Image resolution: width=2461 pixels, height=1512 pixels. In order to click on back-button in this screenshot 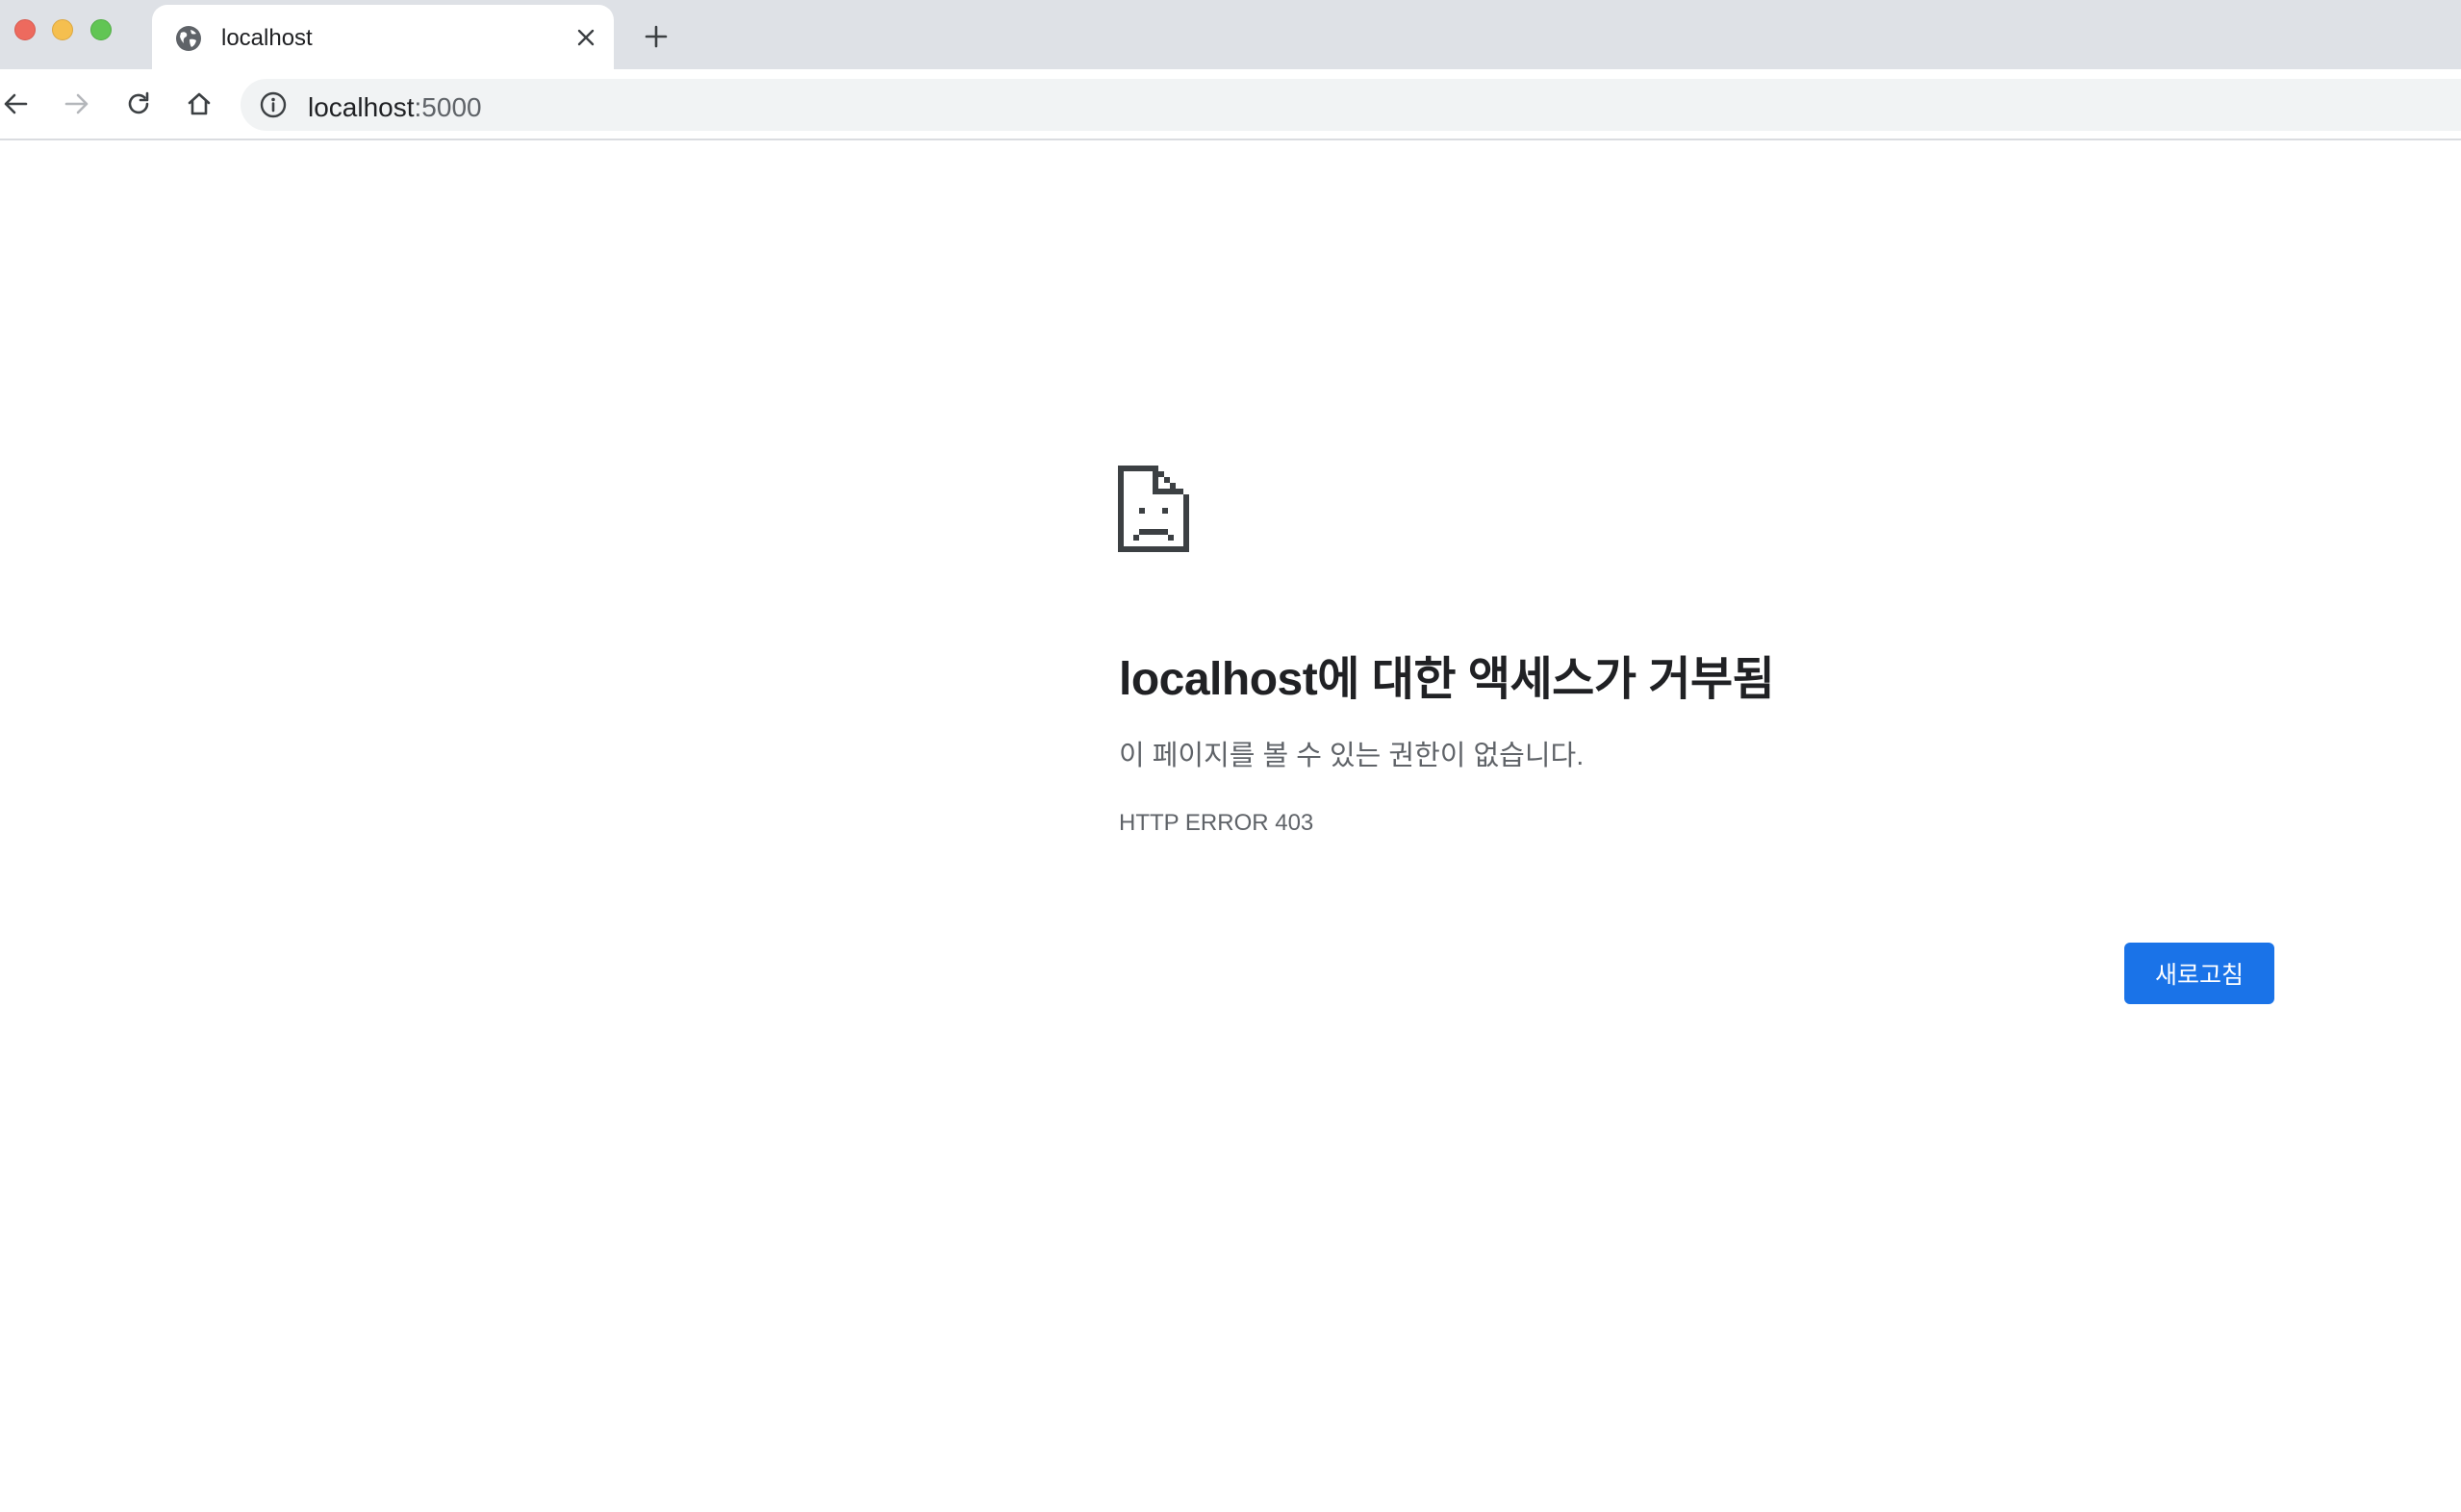, I will do `click(18, 104)`.